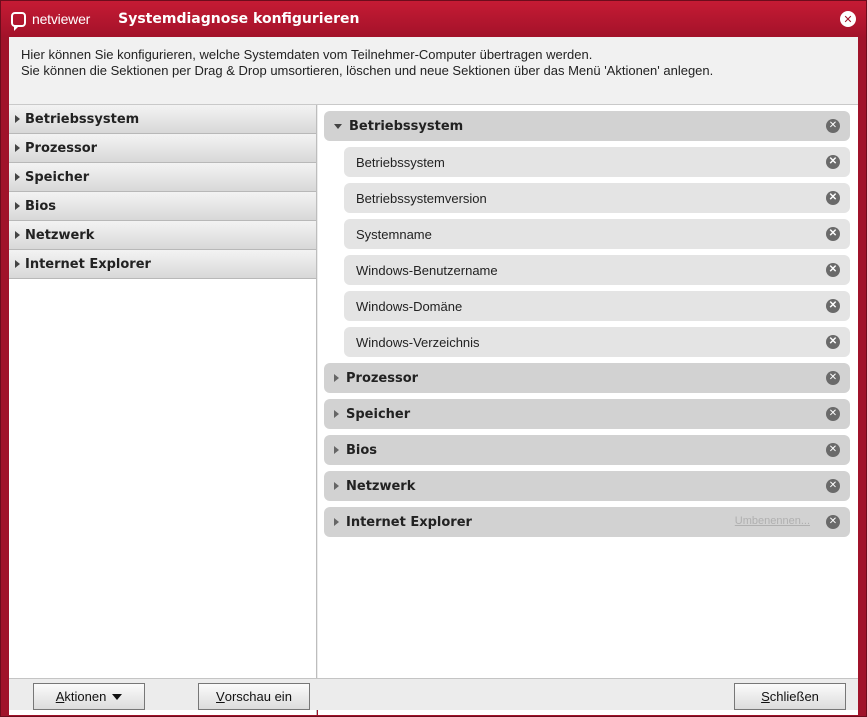  I want to click on section-item-label: Systemname, so click(394, 234).